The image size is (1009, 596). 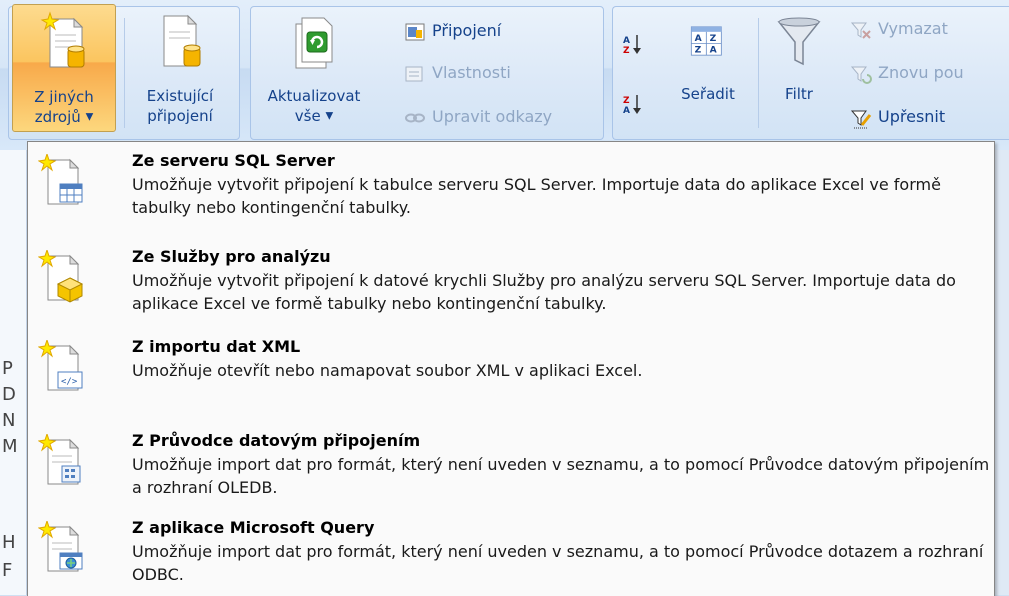 What do you see at coordinates (632, 104) in the screenshot?
I see `sort-za-icon: Z A` at bounding box center [632, 104].